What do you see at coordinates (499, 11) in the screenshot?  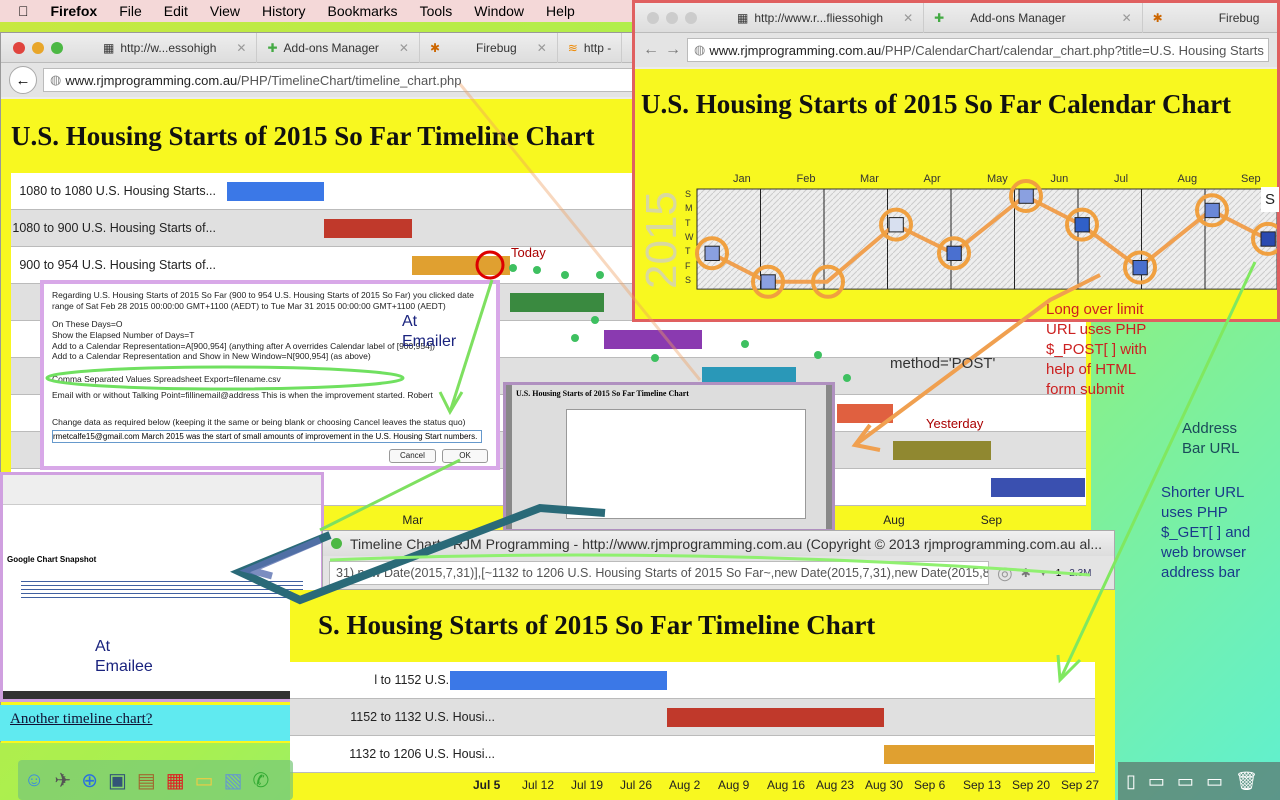 I see `menu-window: Window` at bounding box center [499, 11].